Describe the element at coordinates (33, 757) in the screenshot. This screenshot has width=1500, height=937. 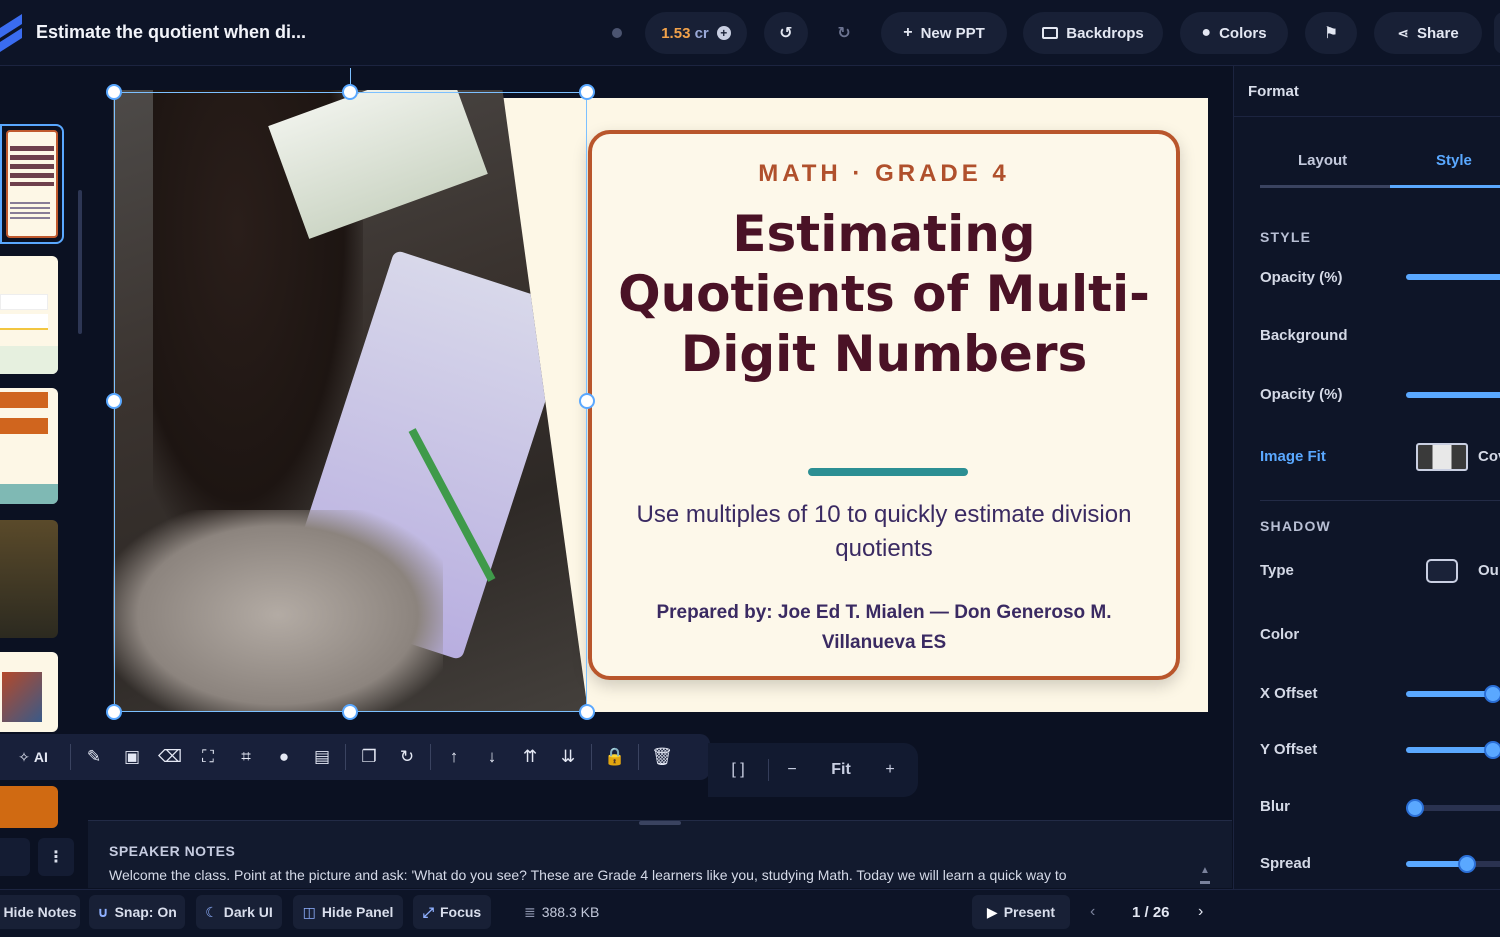
I see `ai-button: ✧ AI` at that location.